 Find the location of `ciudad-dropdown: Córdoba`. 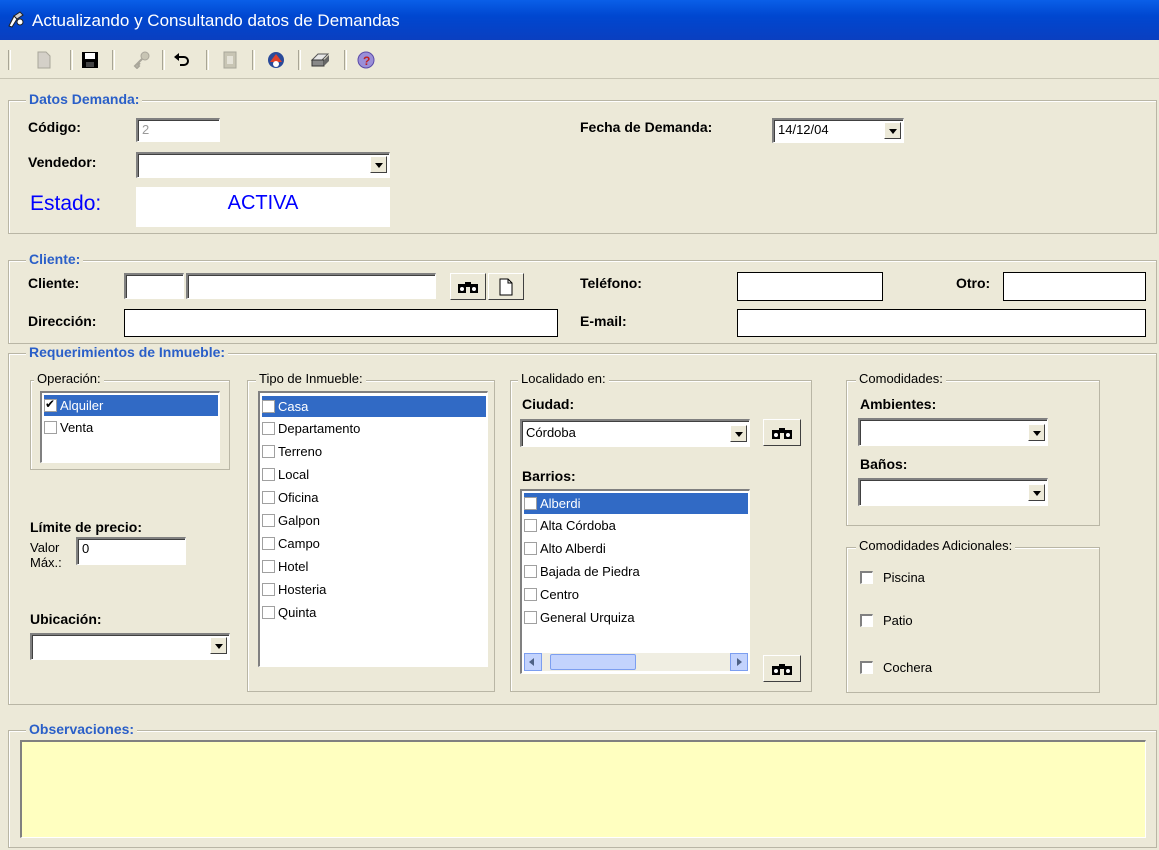

ciudad-dropdown: Córdoba is located at coordinates (635, 433).